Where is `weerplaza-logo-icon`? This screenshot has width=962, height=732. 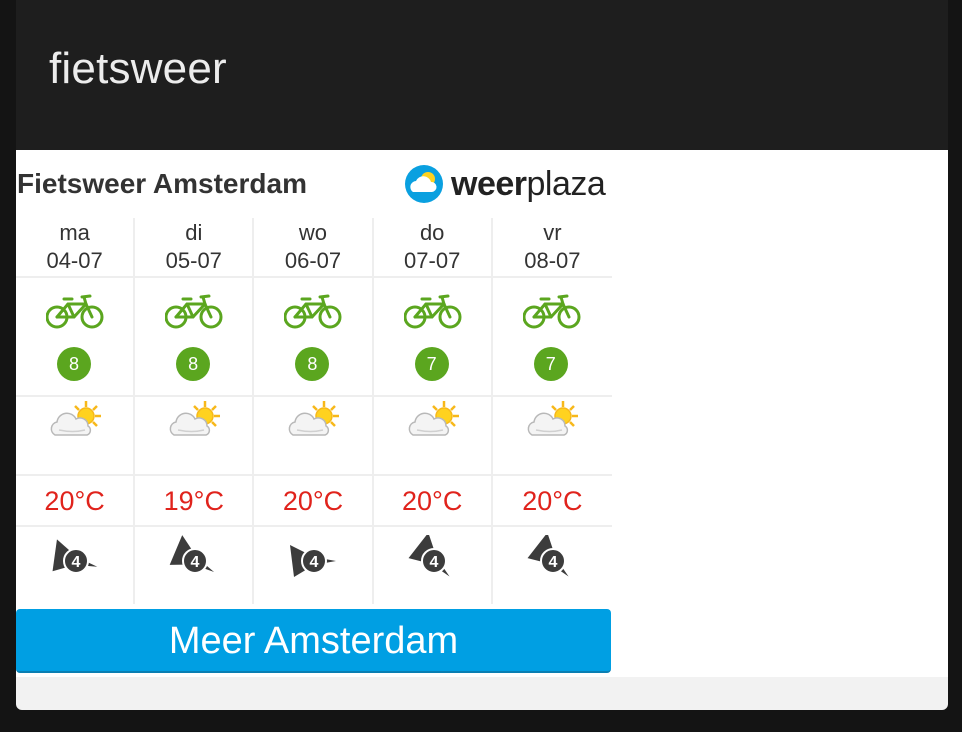
weerplaza-logo-icon is located at coordinates (424, 184).